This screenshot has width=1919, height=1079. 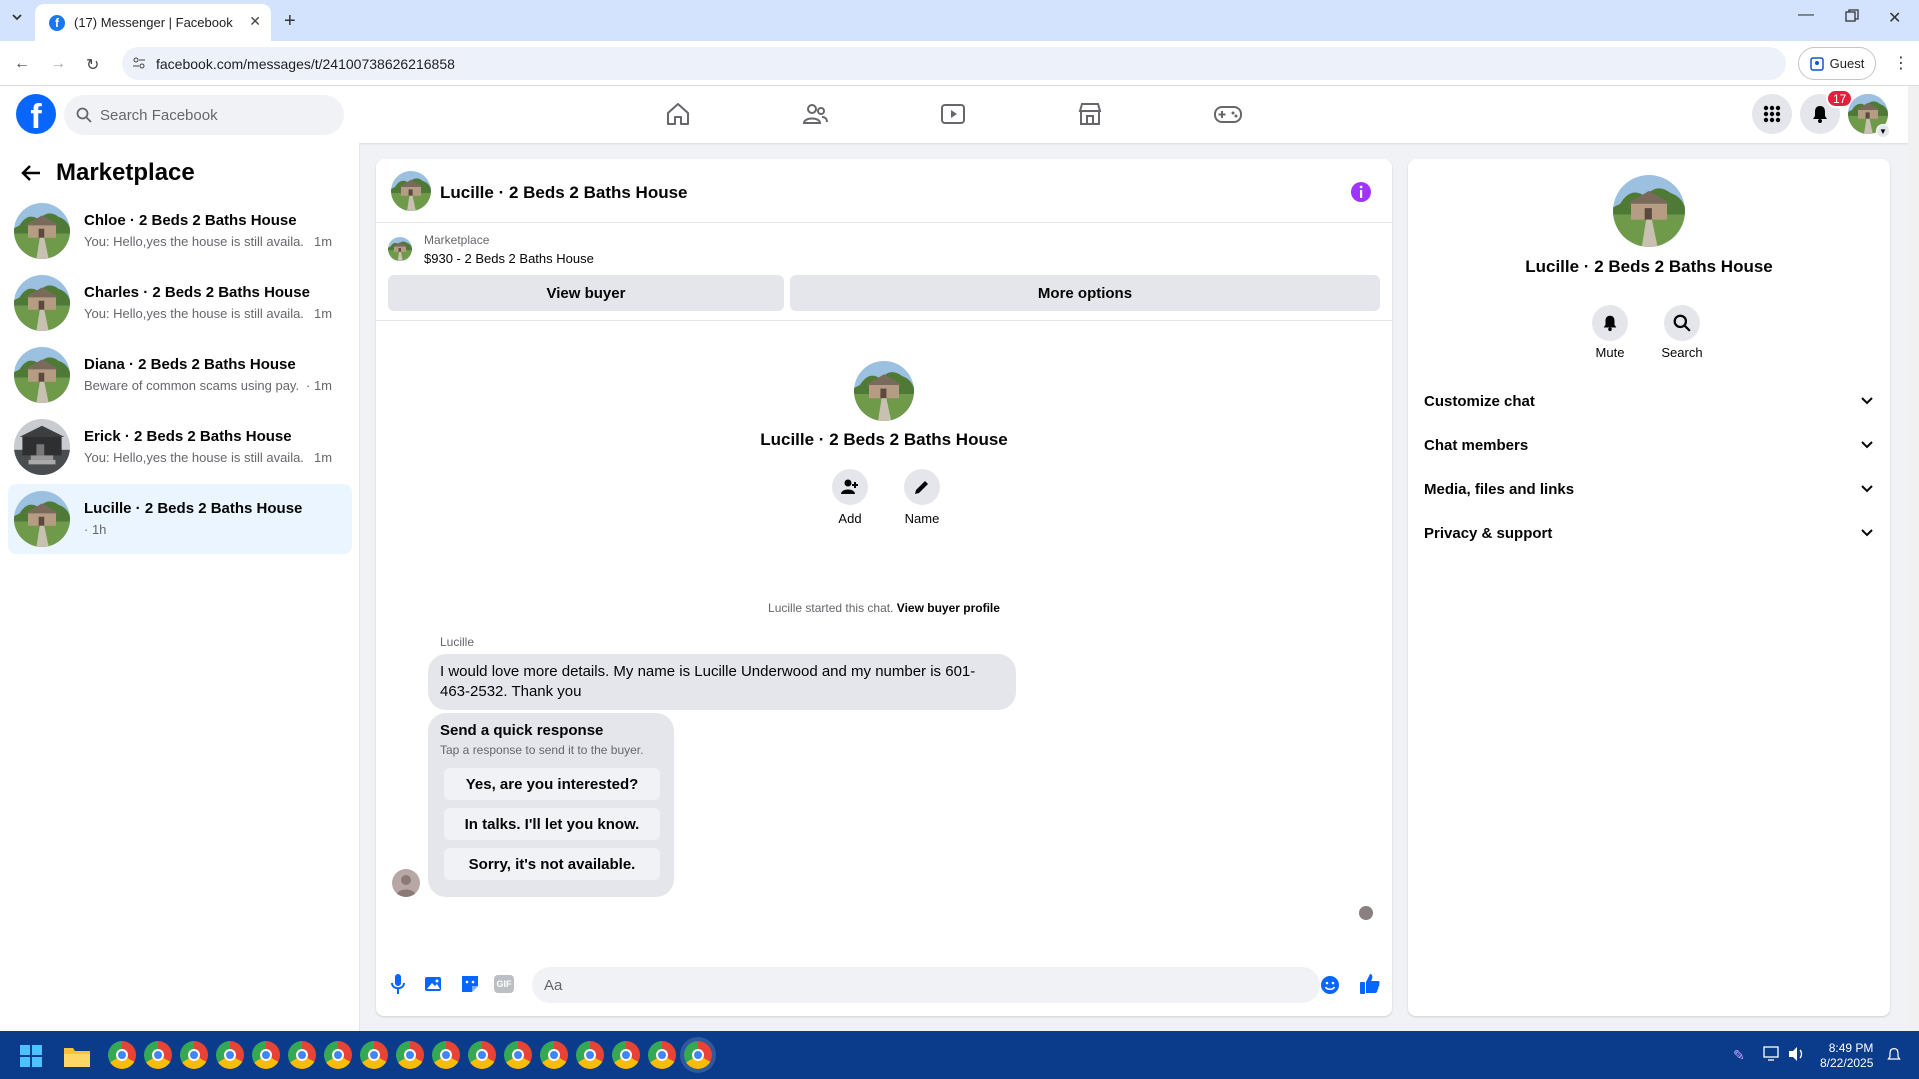 What do you see at coordinates (290, 21) in the screenshot?
I see `new-tab-button: +` at bounding box center [290, 21].